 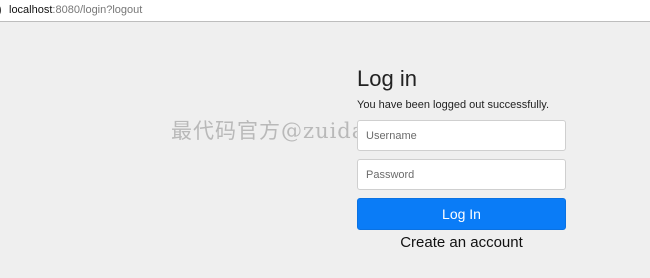 I want to click on page-title: Log in, so click(x=387, y=78).